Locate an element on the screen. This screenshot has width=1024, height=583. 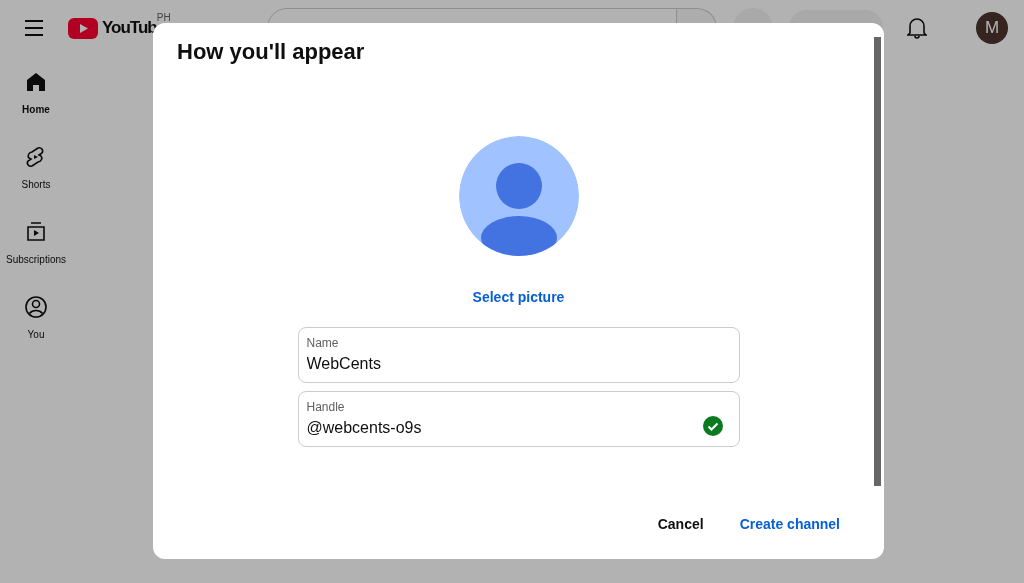
sidebar-item: You is located at coordinates (36, 318).